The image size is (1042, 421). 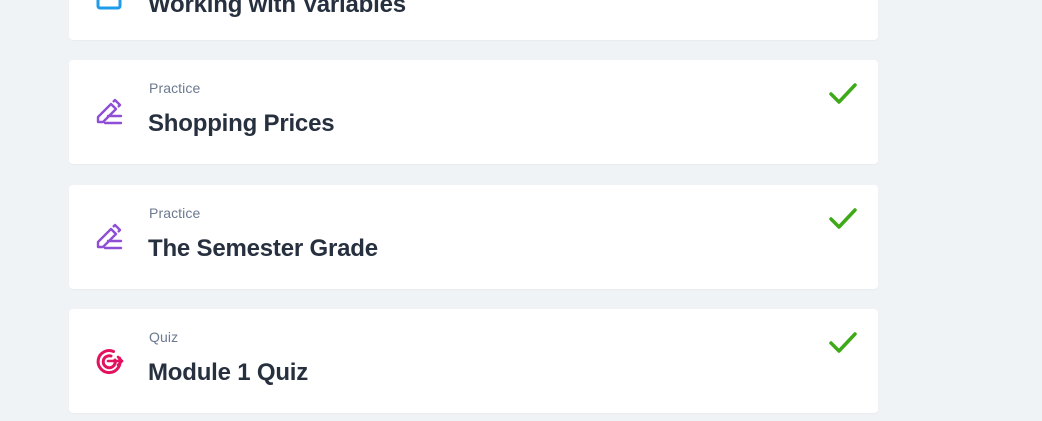 I want to click on module-item-title: The Semester Grade, so click(x=263, y=248).